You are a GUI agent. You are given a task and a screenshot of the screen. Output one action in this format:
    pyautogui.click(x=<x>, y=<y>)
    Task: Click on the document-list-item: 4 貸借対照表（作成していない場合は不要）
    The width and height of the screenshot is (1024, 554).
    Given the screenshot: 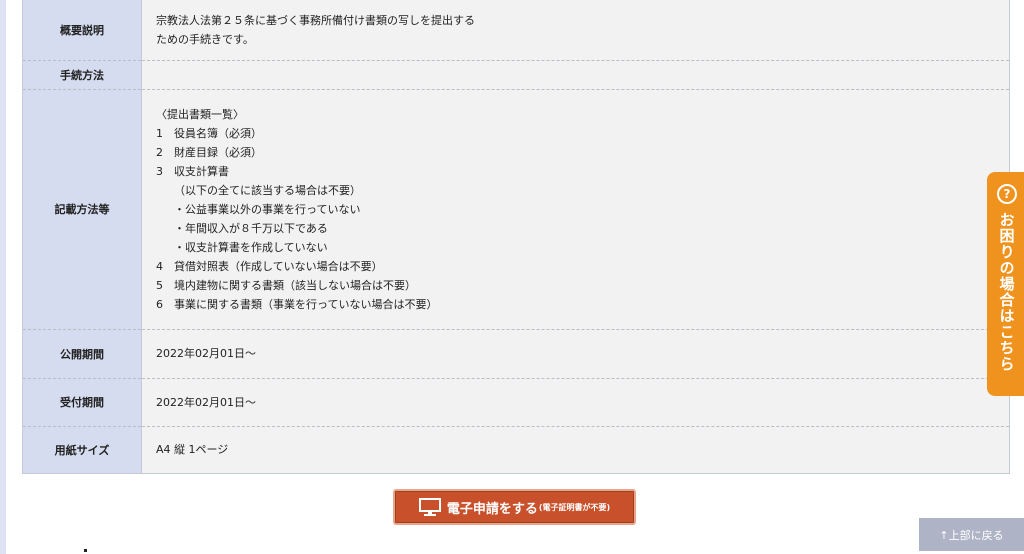 What is the action you would take?
    pyautogui.click(x=269, y=266)
    